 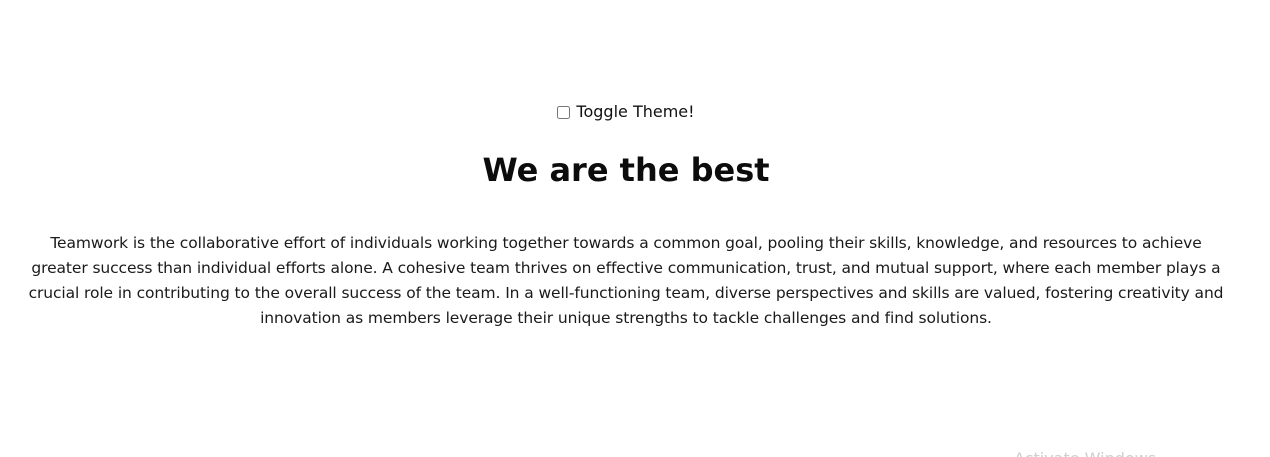 What do you see at coordinates (564, 112) in the screenshot?
I see `theme-toggle-checkbox` at bounding box center [564, 112].